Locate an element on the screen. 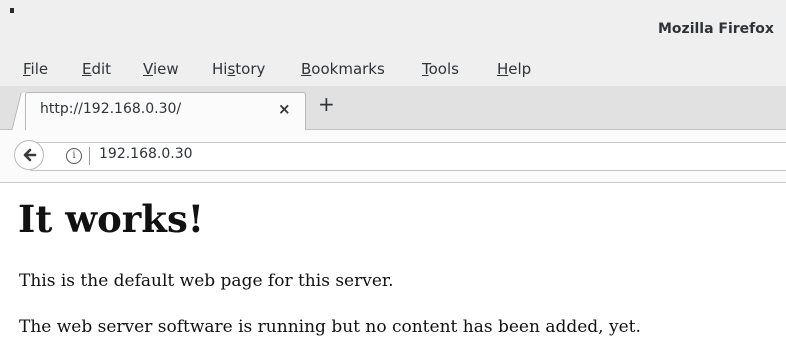 This screenshot has height=347, width=786. back-button is located at coordinates (29, 155).